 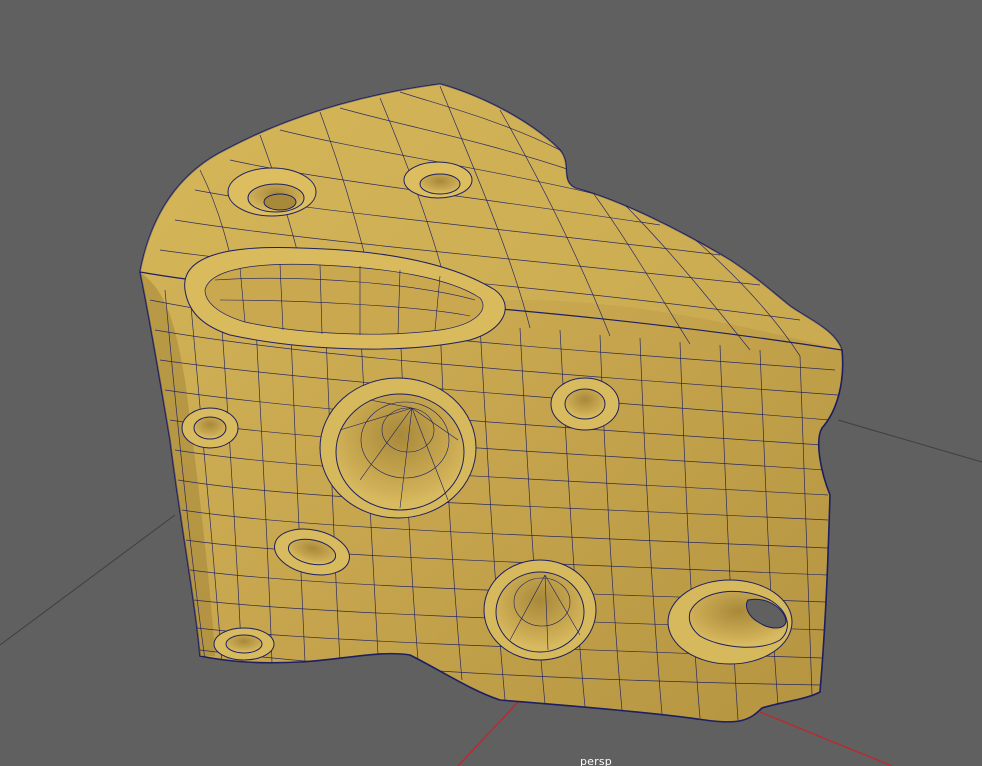 What do you see at coordinates (596, 760) in the screenshot?
I see `camera-name-label: persp` at bounding box center [596, 760].